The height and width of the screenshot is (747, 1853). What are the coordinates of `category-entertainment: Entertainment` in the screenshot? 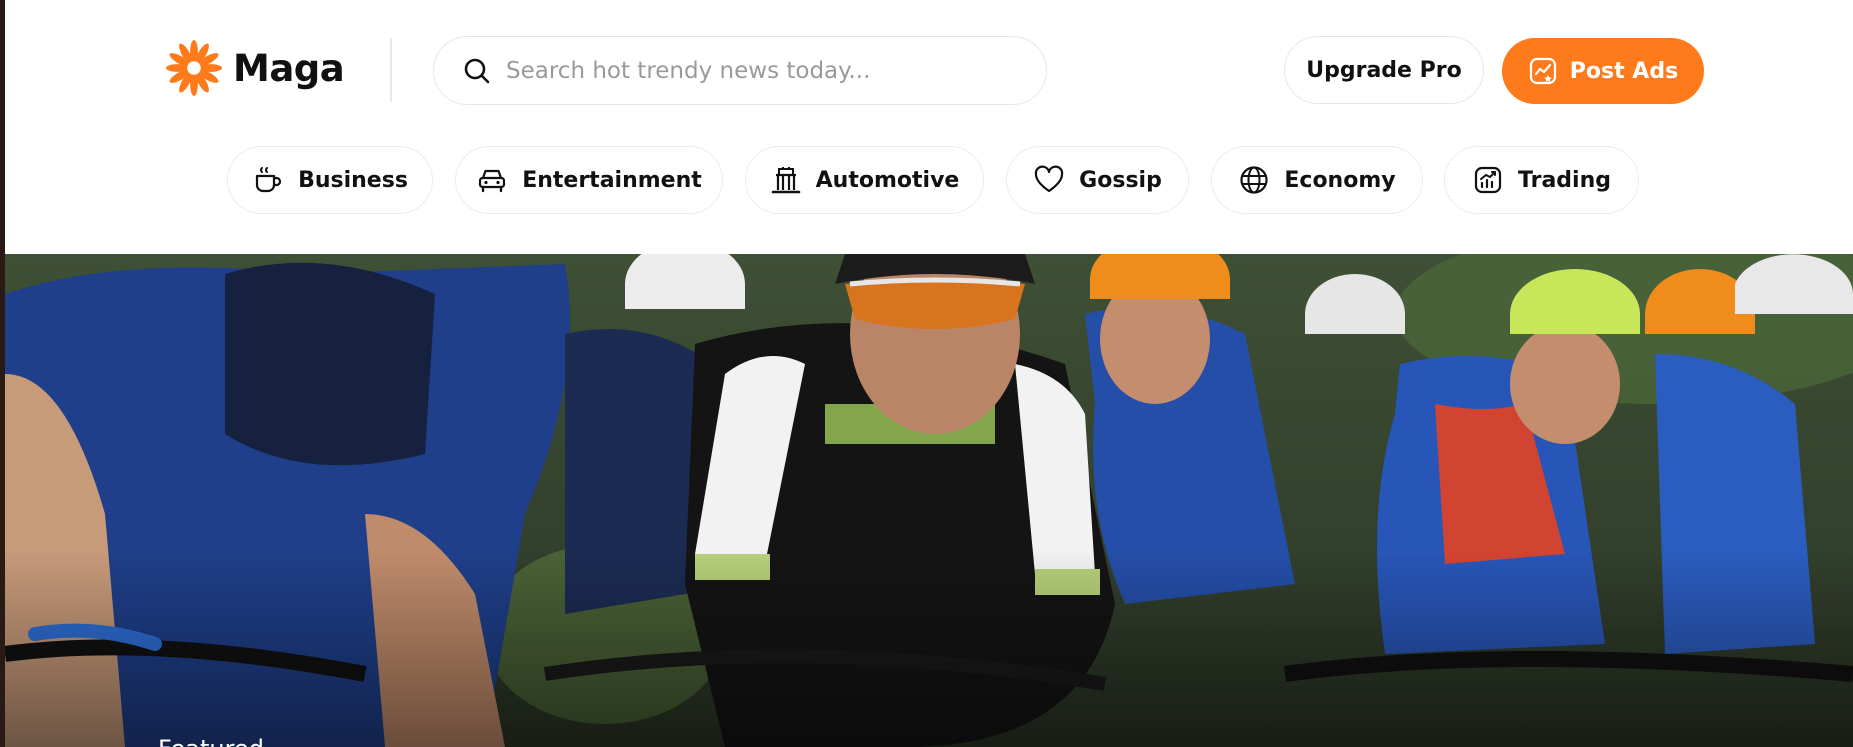 It's located at (589, 180).